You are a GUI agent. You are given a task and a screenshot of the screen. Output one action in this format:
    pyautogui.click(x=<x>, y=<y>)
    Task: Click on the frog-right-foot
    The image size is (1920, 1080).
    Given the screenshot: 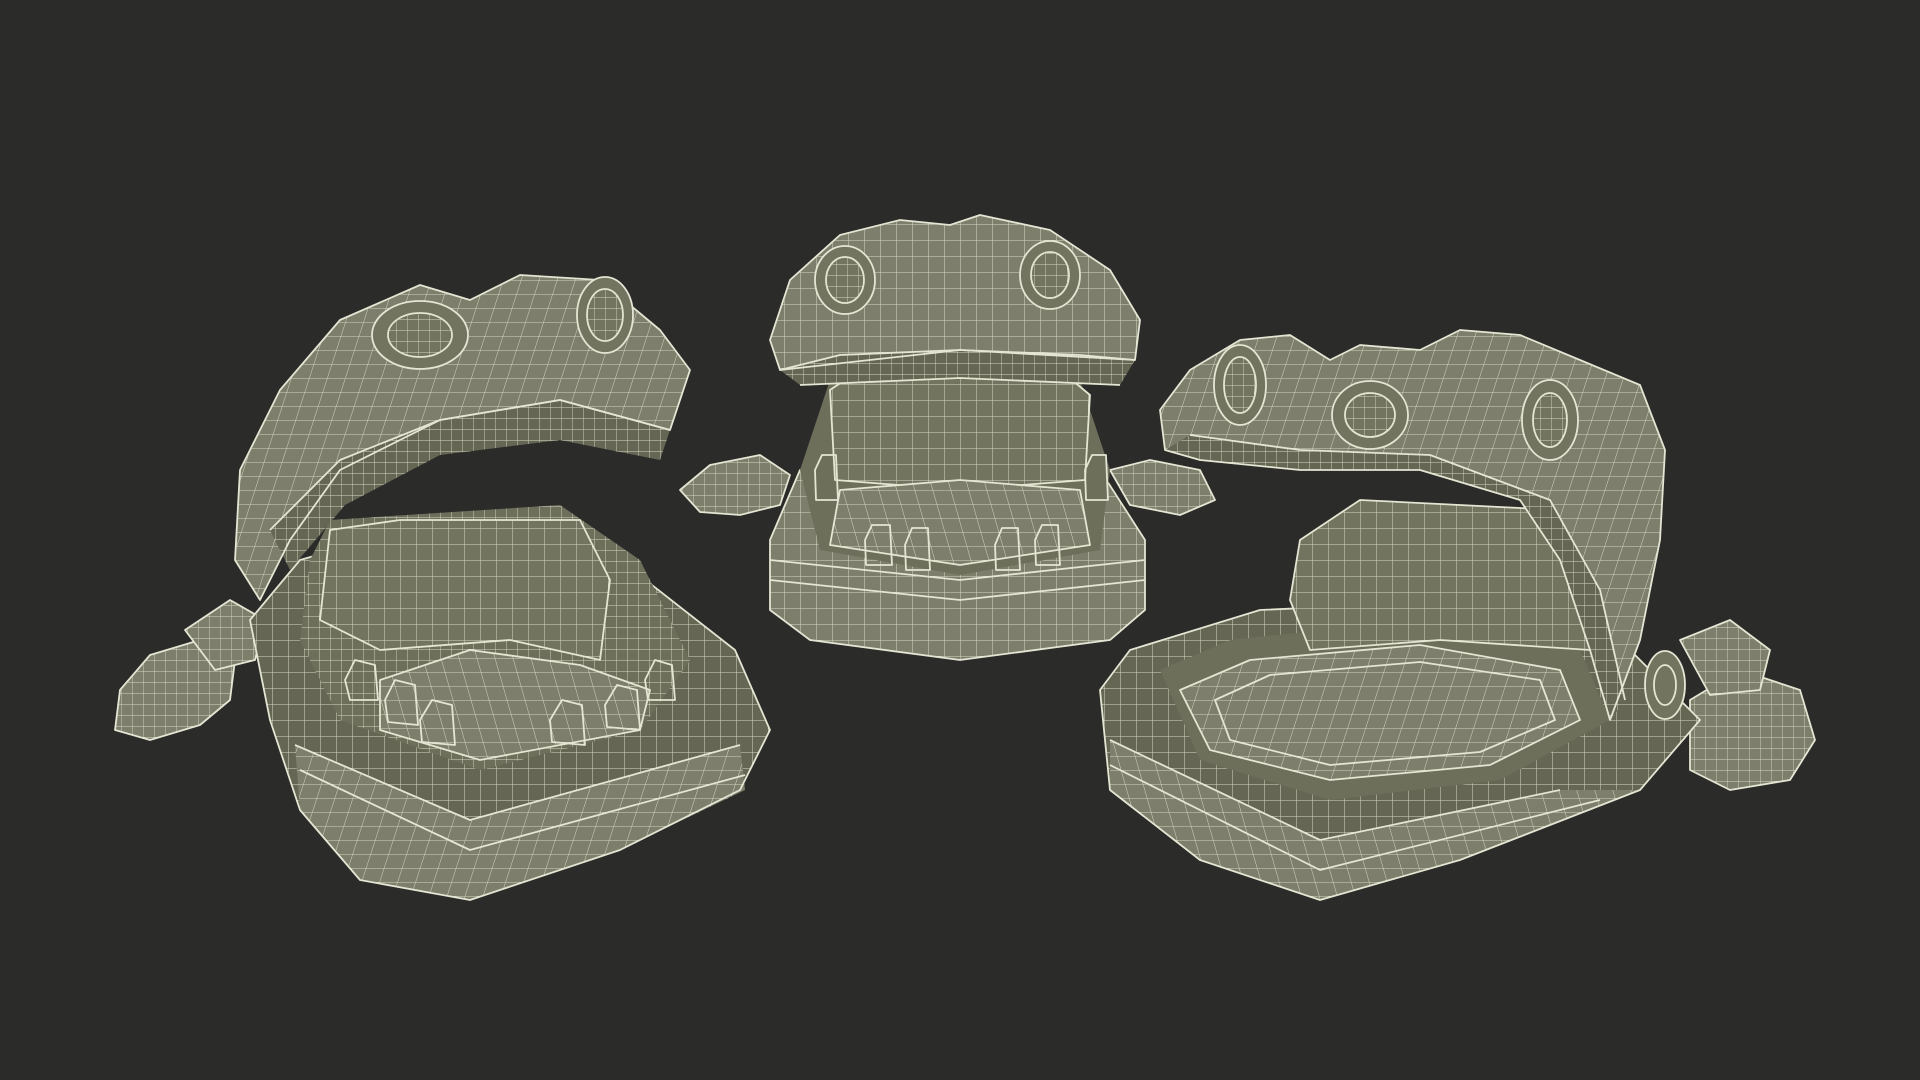 What is the action you would take?
    pyautogui.click(x=1747, y=705)
    